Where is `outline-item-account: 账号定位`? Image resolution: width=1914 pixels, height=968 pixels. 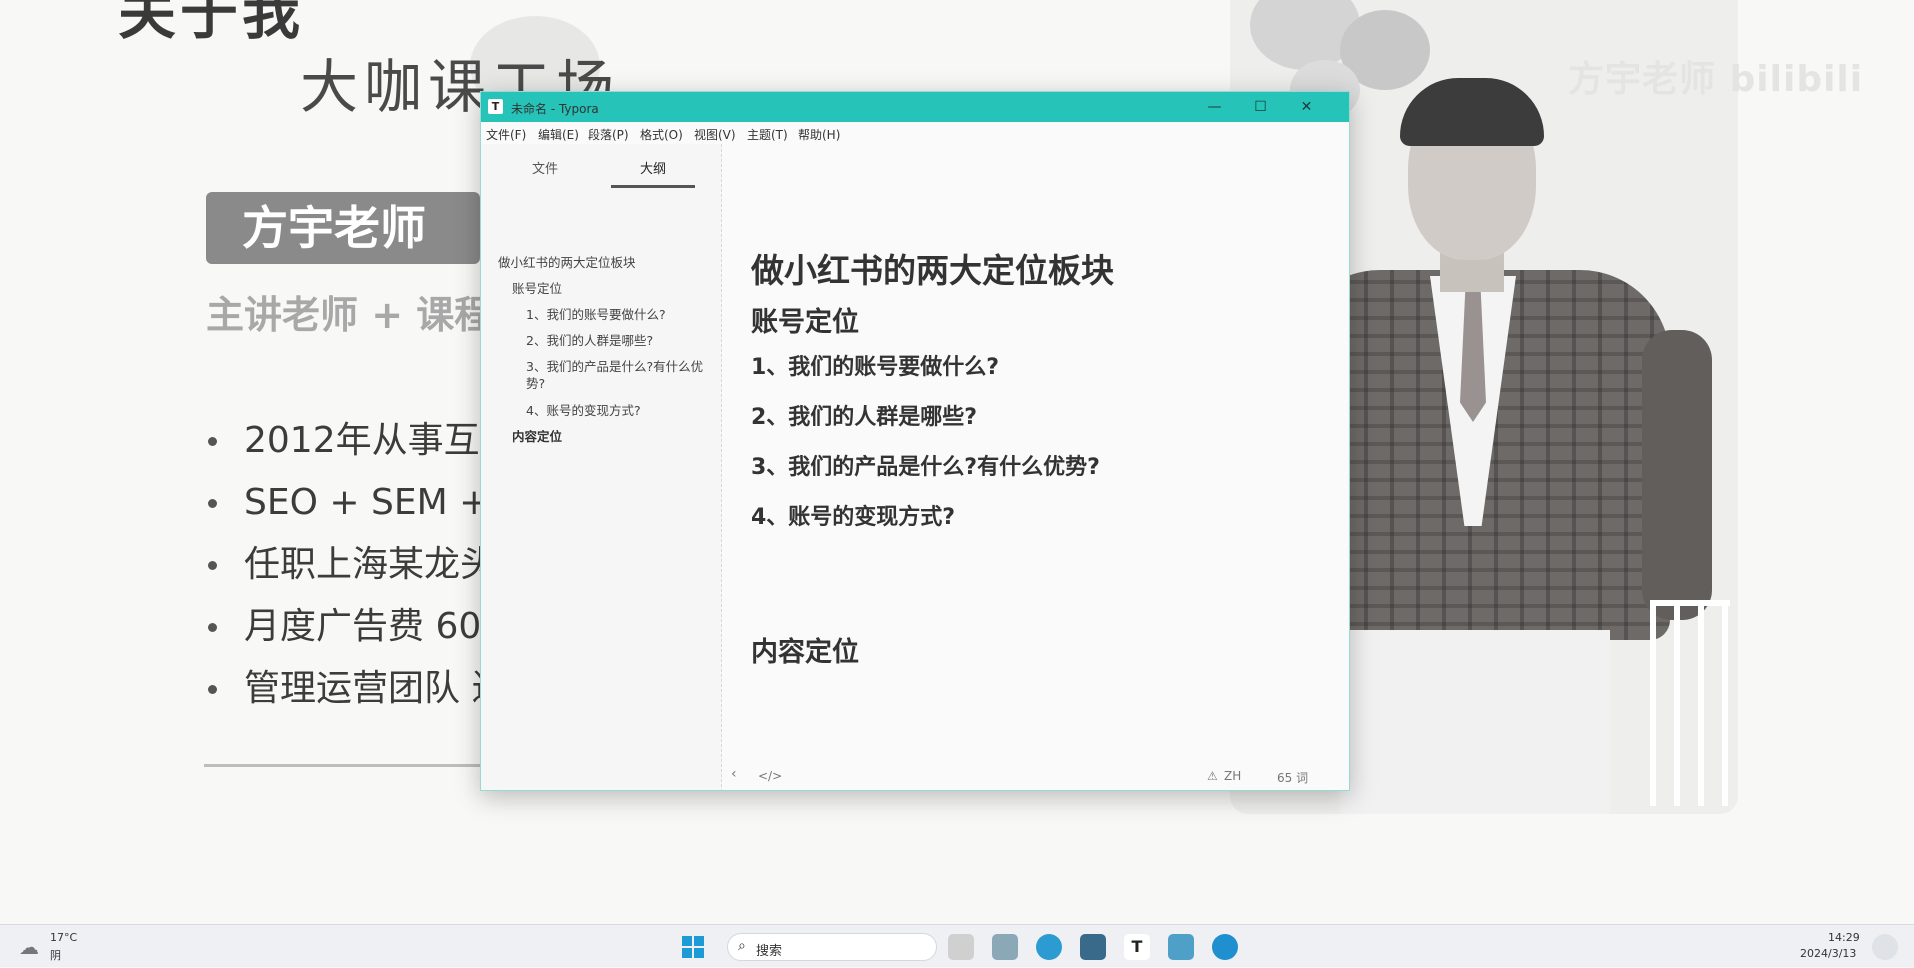 outline-item-account: 账号定位 is located at coordinates (537, 288).